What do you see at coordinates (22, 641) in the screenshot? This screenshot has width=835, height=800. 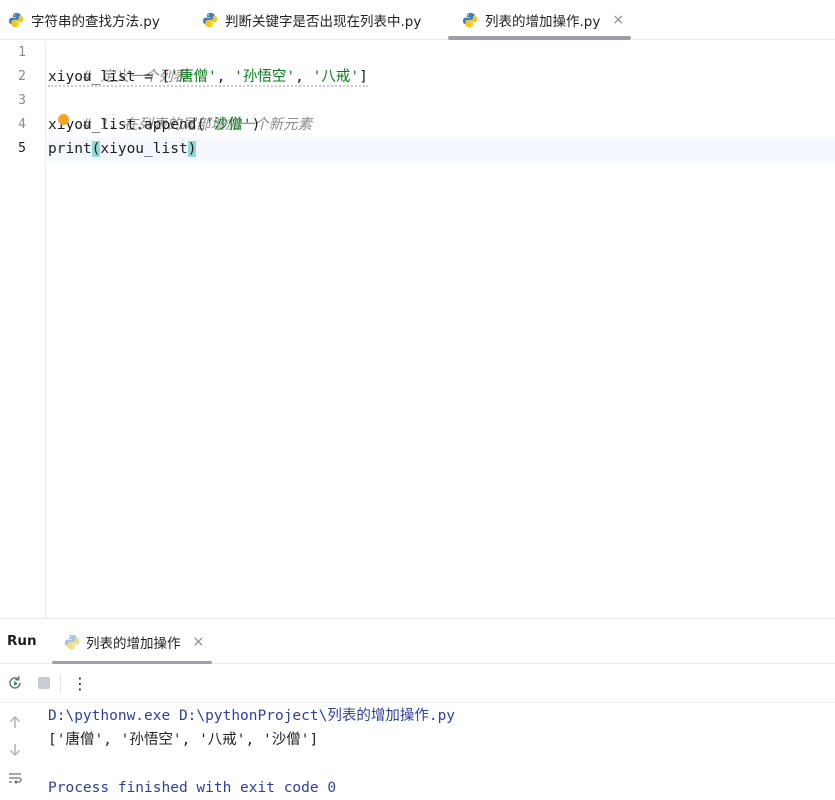 I see `run-panel-title: Run` at bounding box center [22, 641].